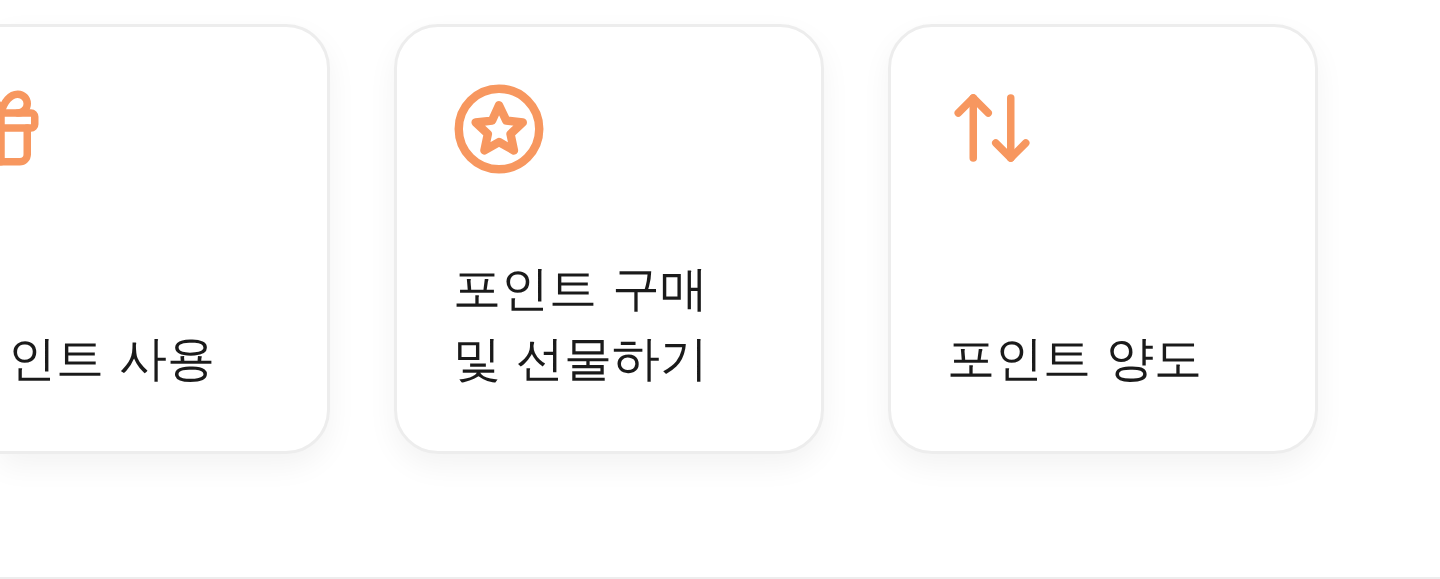  I want to click on card-title: 포인트 구매 및 선물하기, so click(581, 323).